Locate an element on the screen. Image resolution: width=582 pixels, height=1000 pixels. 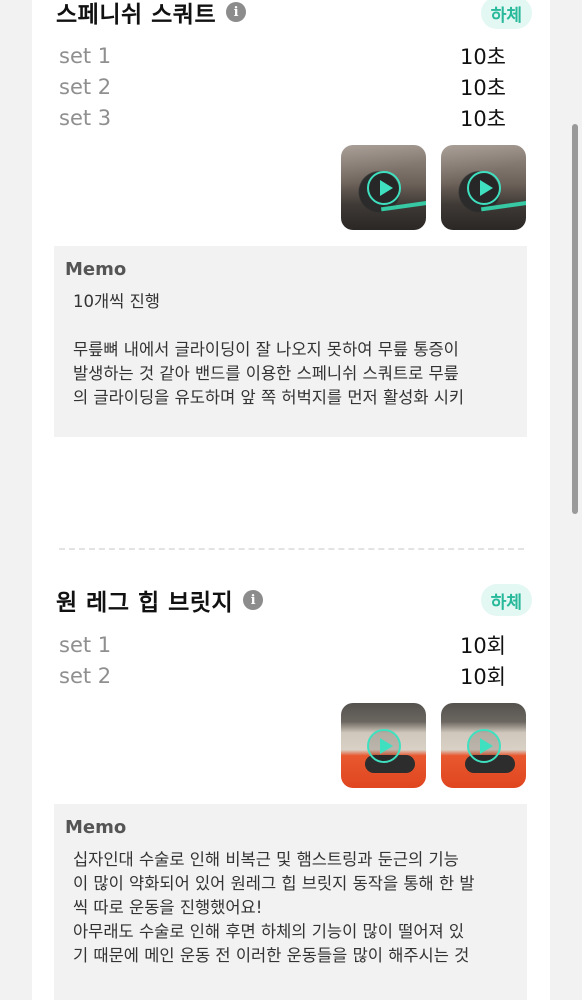
set-row: set 1 10초 is located at coordinates (282, 56).